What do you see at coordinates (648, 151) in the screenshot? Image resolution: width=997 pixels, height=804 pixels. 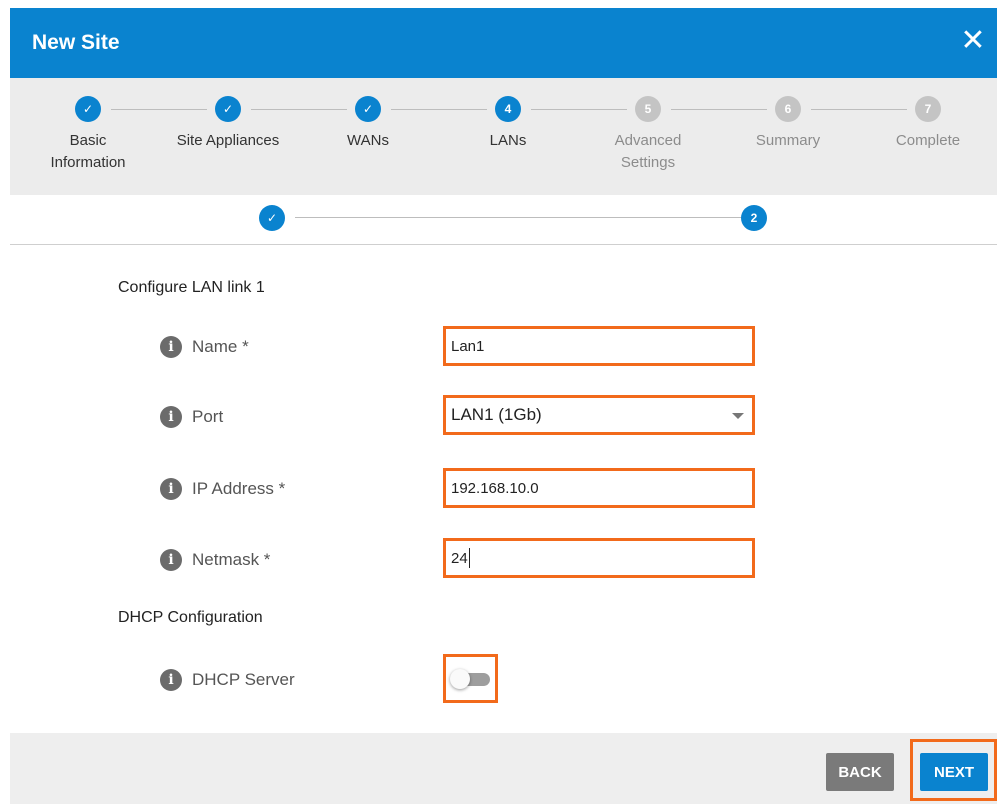 I see `step-label: Advanced Settings` at bounding box center [648, 151].